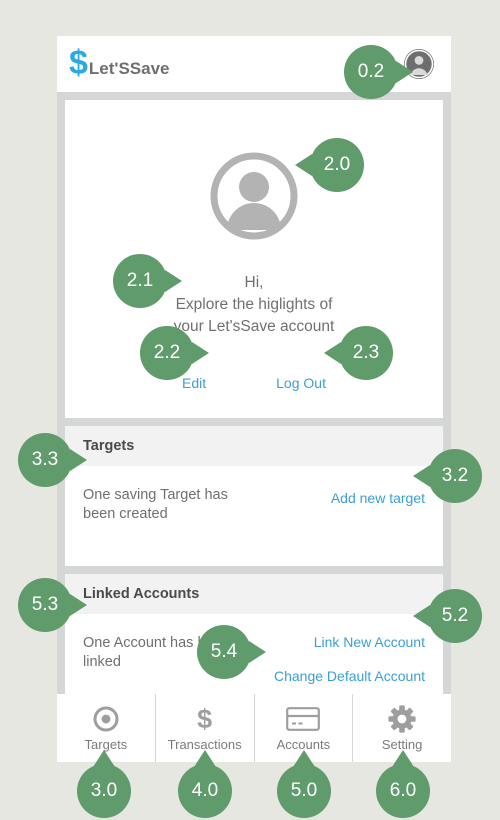  What do you see at coordinates (45, 460) in the screenshot?
I see `callout-3-3: 3.3` at bounding box center [45, 460].